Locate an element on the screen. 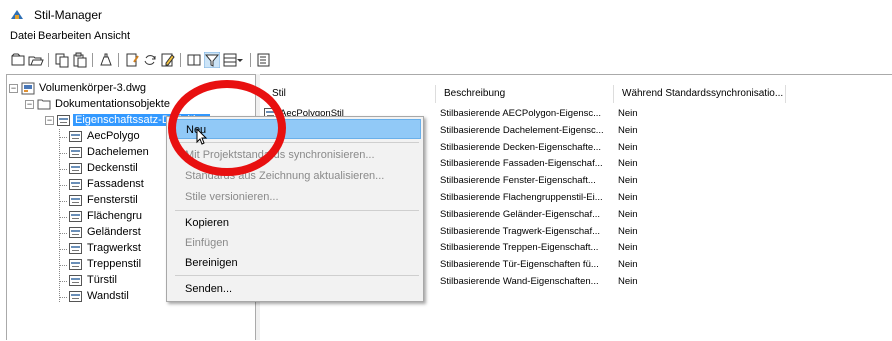  tree-item-label: AecPolygo is located at coordinates (113, 136).